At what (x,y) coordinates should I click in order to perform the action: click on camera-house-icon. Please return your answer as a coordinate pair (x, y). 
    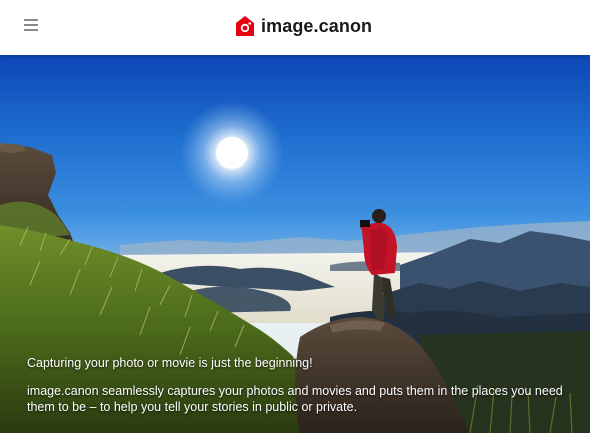
    Looking at the image, I should click on (245, 26).